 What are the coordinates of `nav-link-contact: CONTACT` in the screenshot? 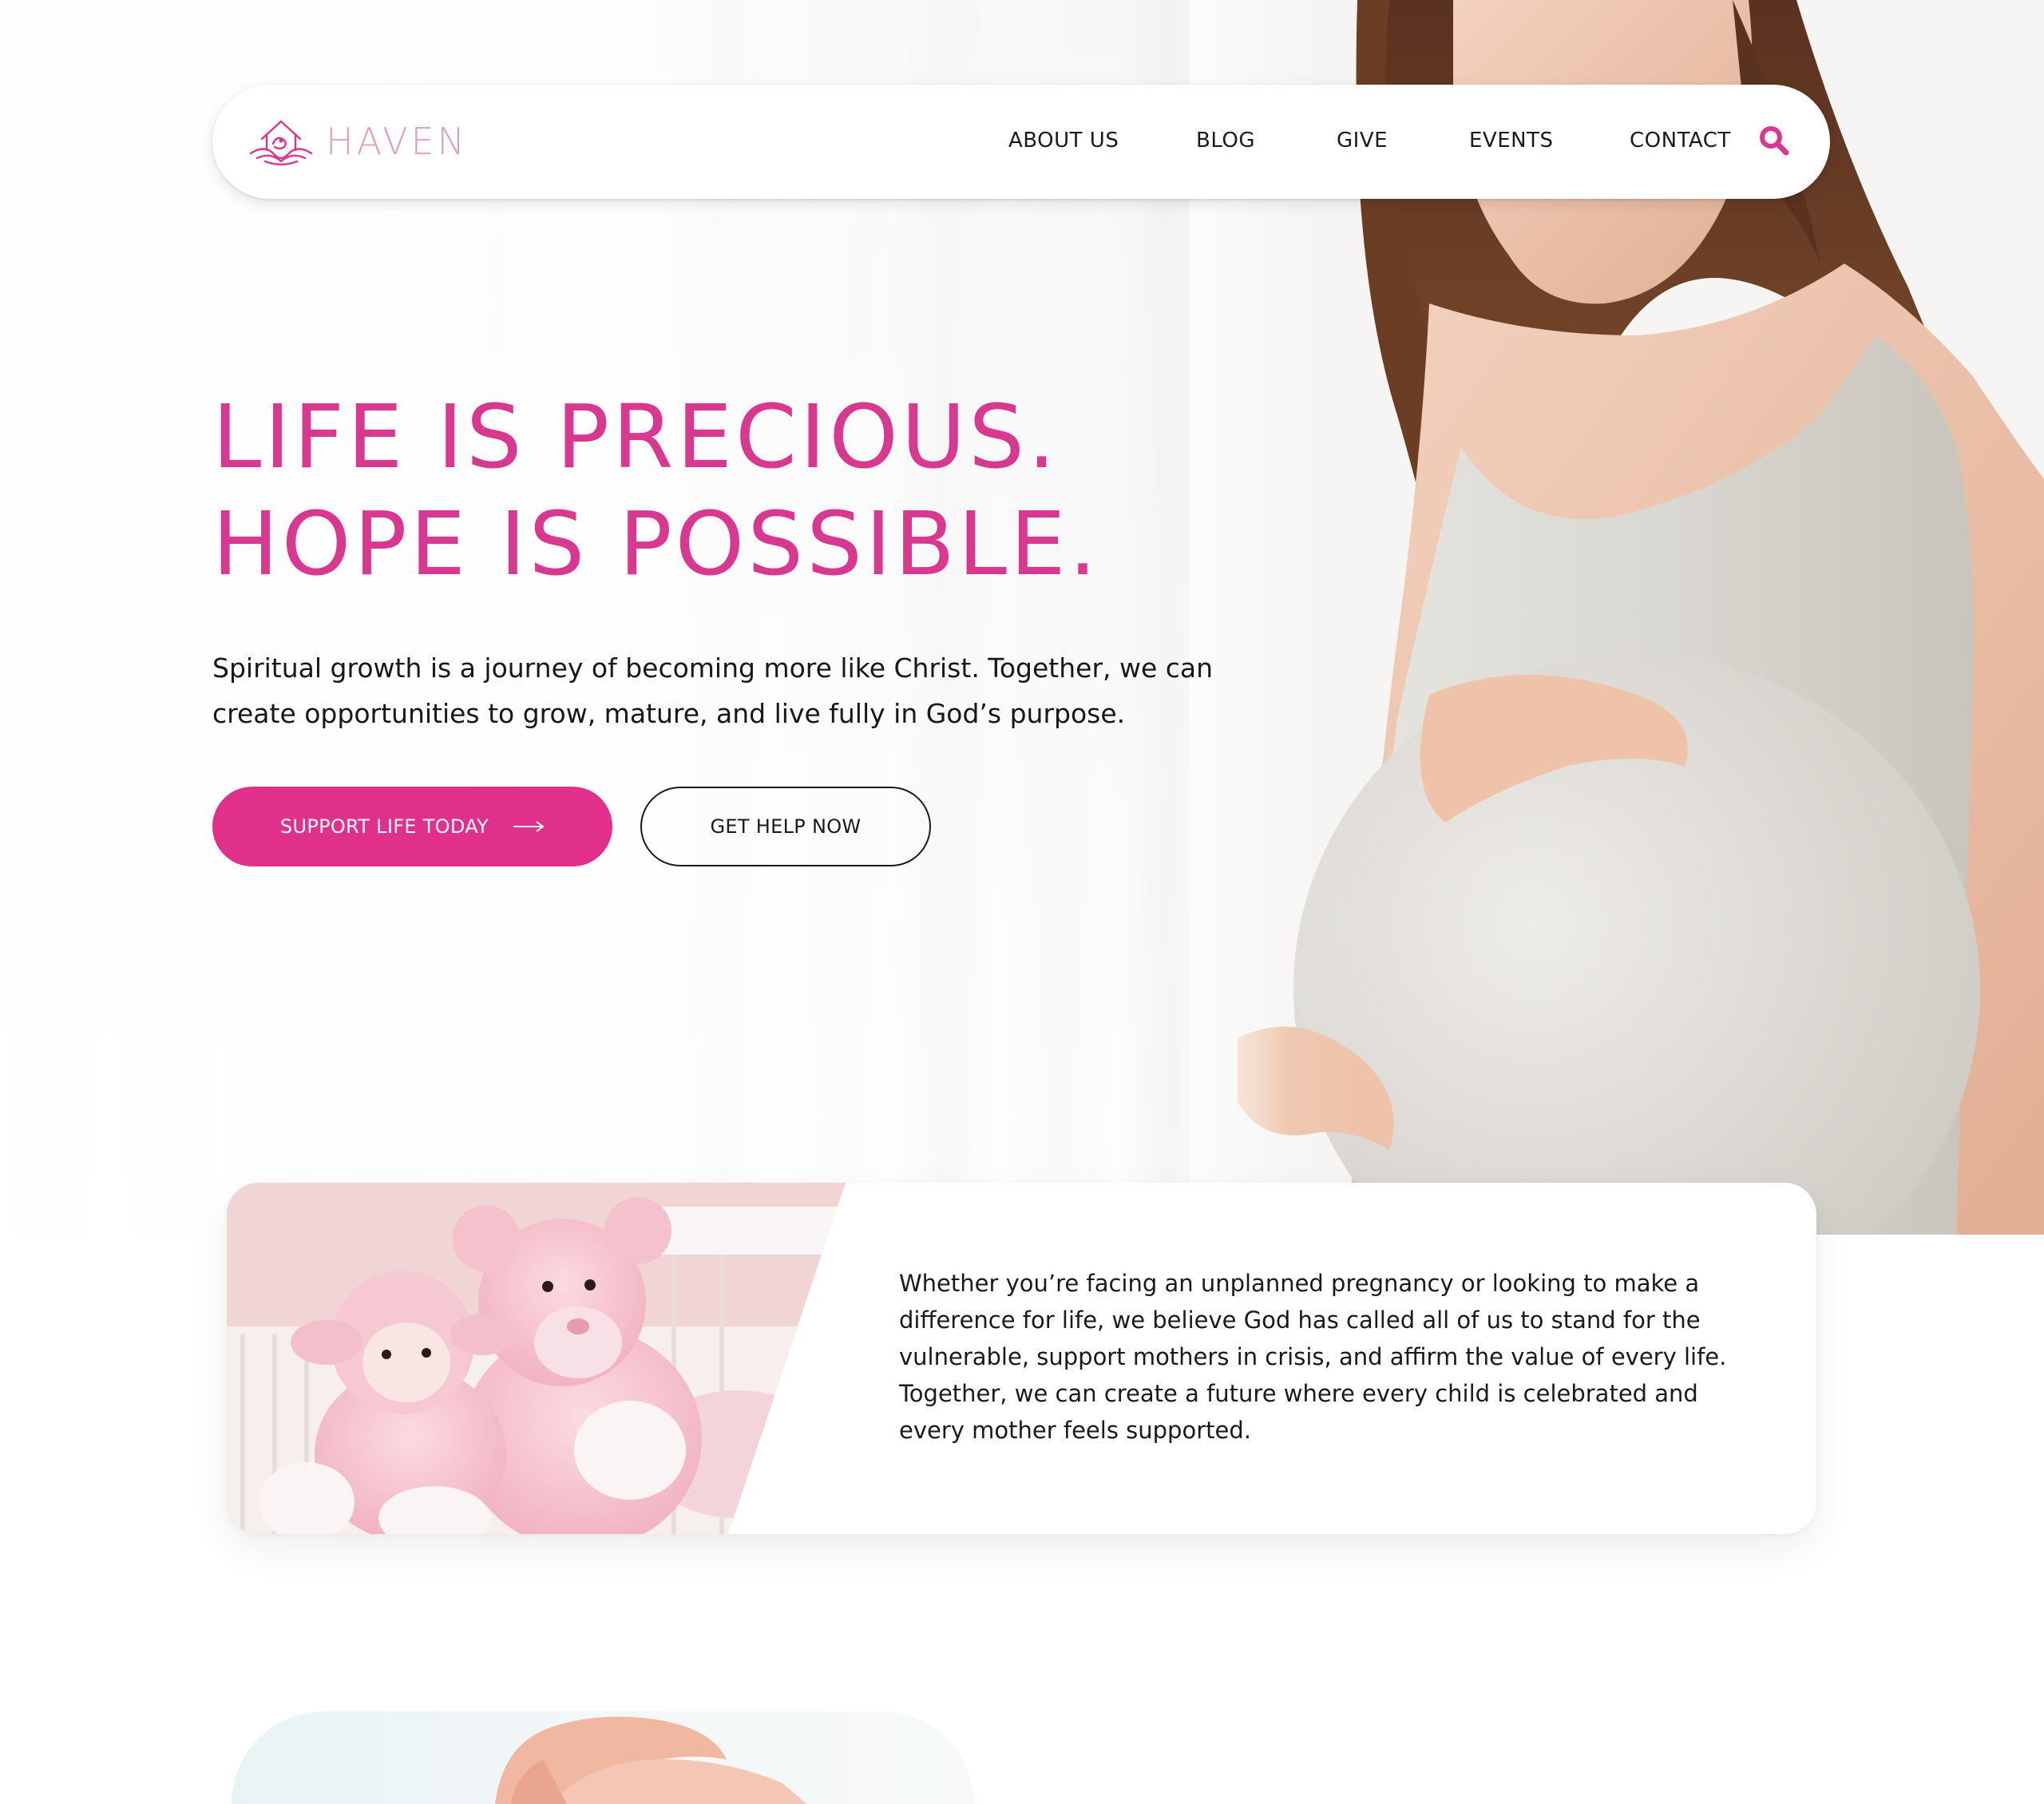 It's located at (1680, 141).